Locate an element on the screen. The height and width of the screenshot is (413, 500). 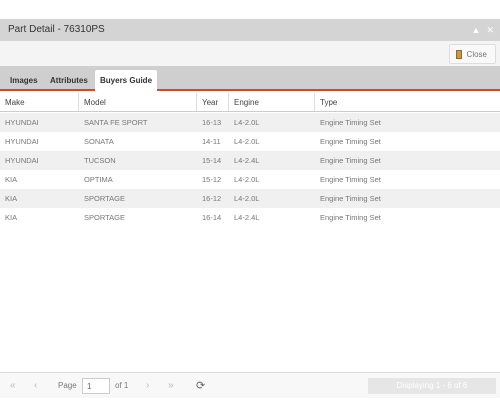
cell-model: SANTA FE SPORT is located at coordinates (116, 122).